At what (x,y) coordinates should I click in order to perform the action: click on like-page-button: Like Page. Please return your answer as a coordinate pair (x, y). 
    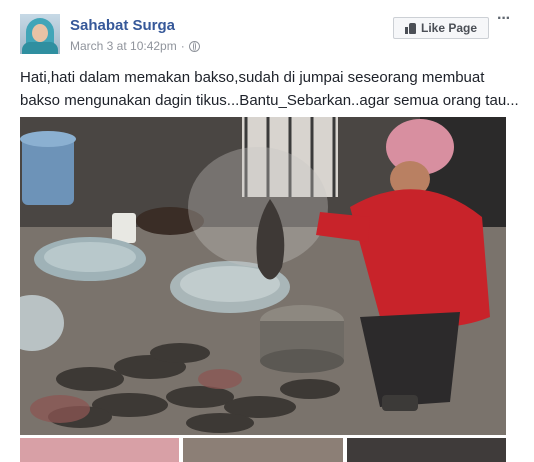
    Looking at the image, I should click on (441, 28).